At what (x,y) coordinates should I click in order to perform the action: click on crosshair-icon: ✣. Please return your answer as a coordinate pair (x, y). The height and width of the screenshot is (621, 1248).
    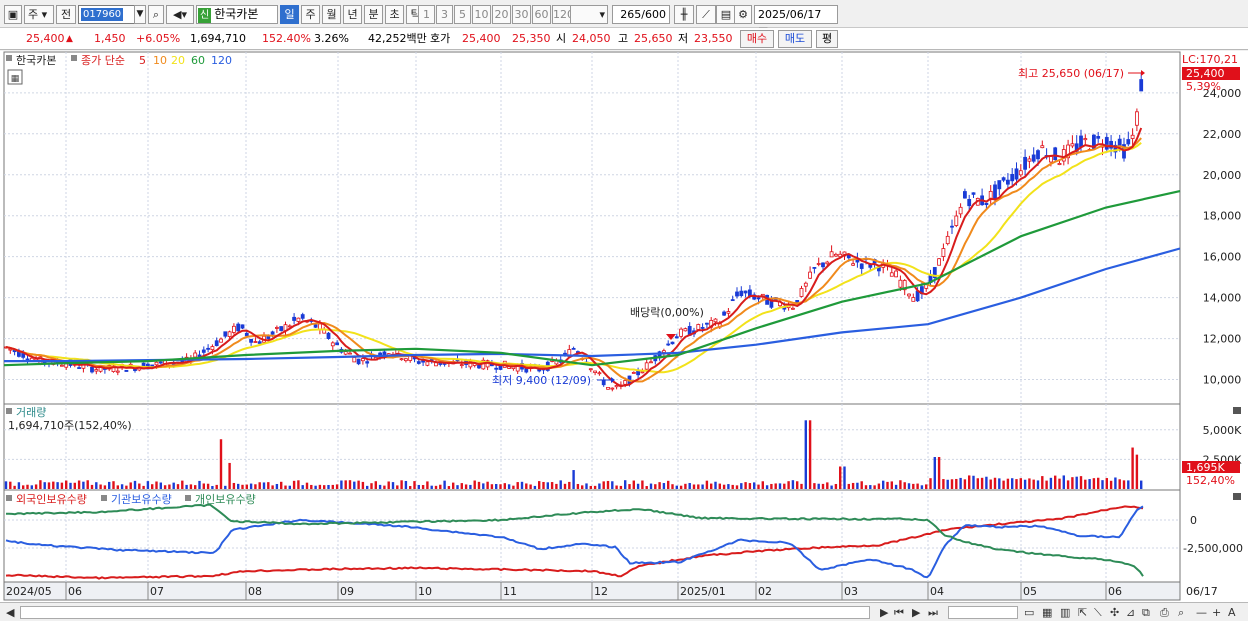
    Looking at the image, I should click on (1114, 612).